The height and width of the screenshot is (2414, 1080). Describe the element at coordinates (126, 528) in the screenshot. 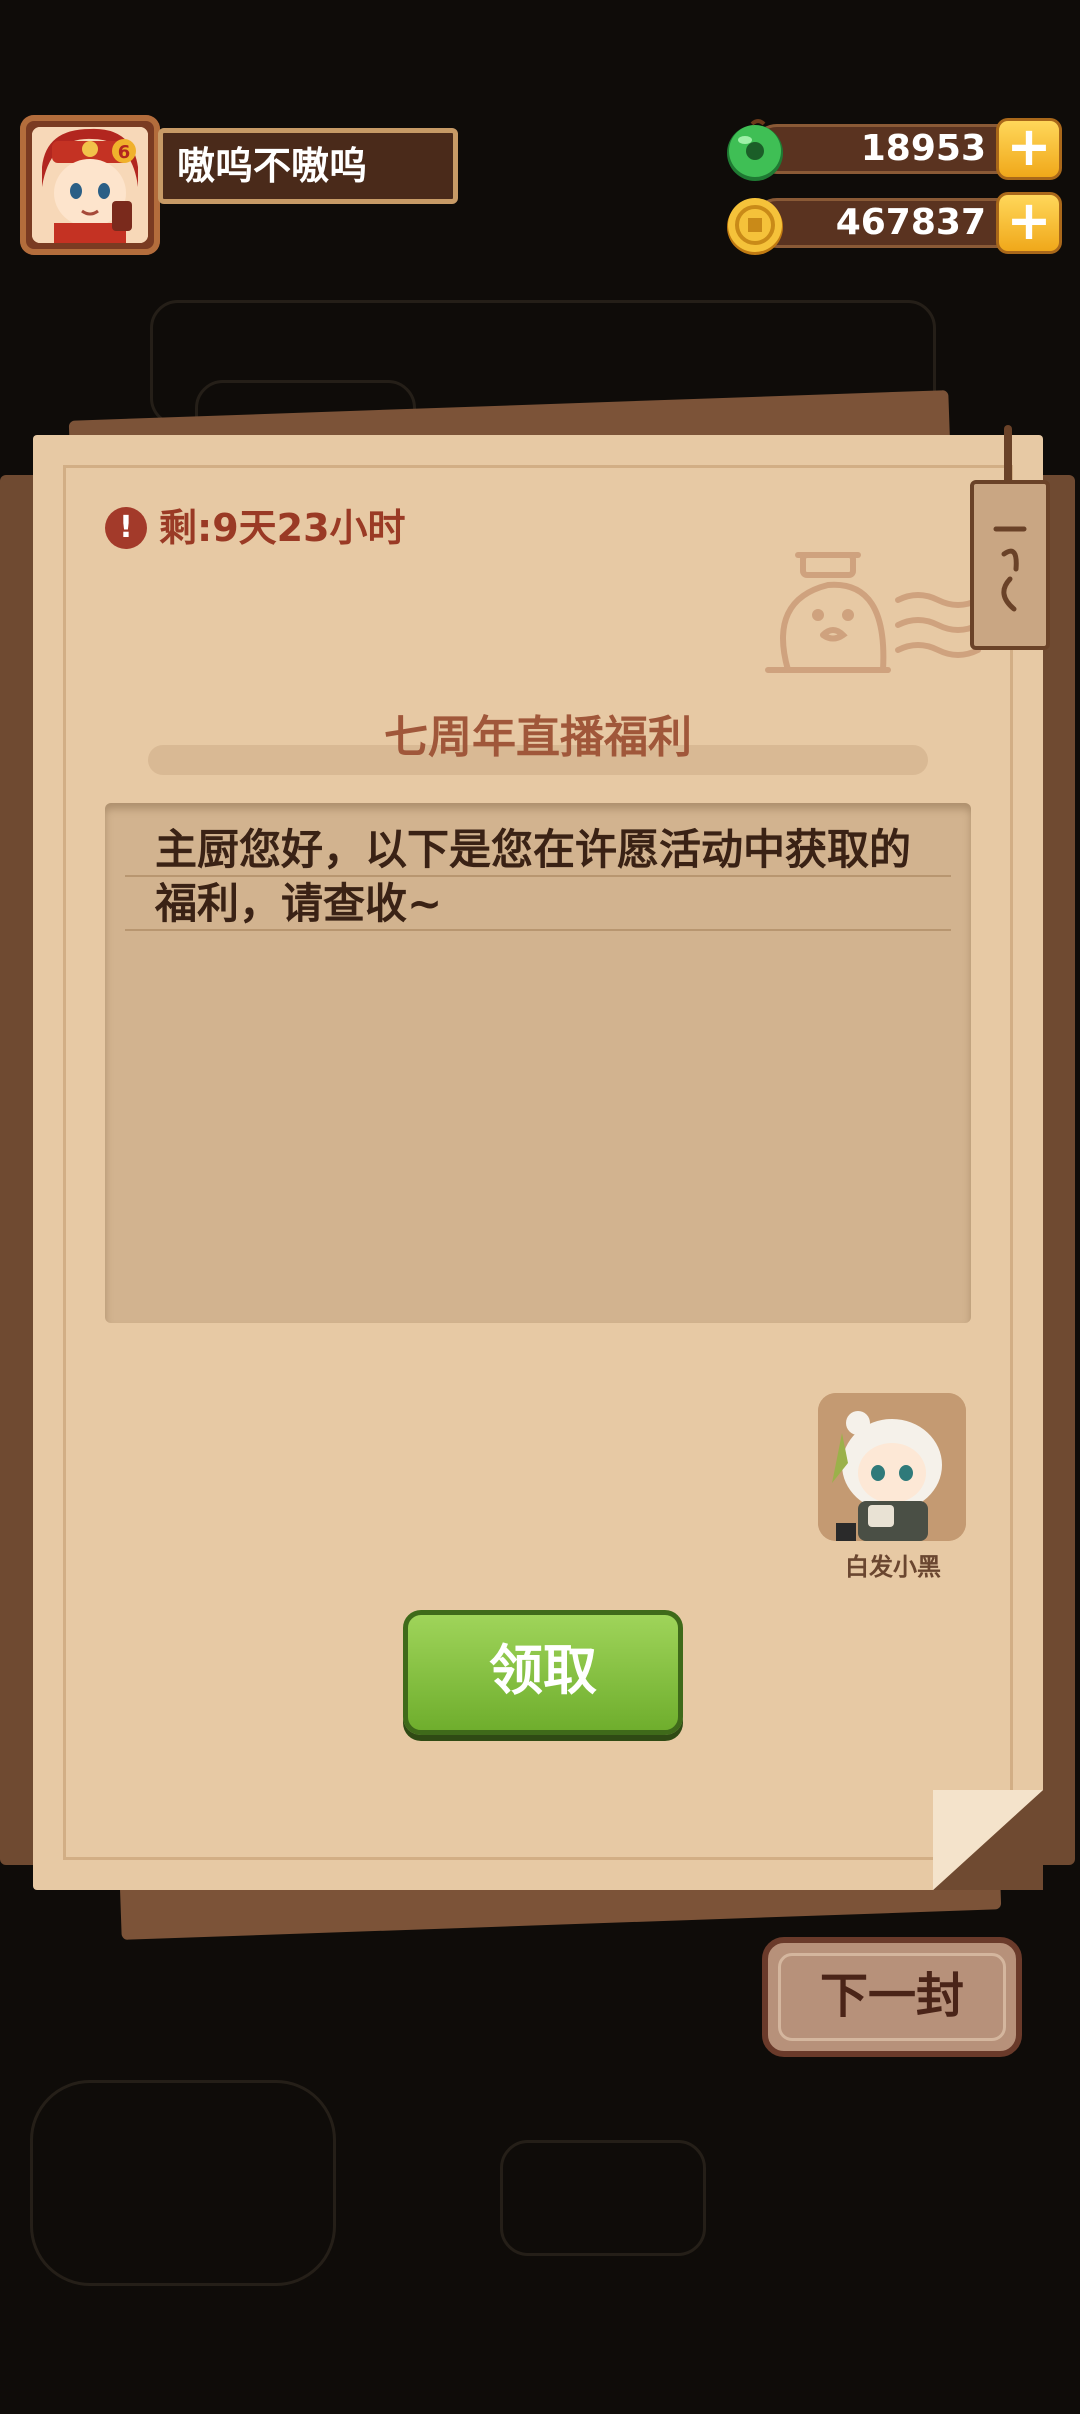

I see `warning-icon: !` at that location.